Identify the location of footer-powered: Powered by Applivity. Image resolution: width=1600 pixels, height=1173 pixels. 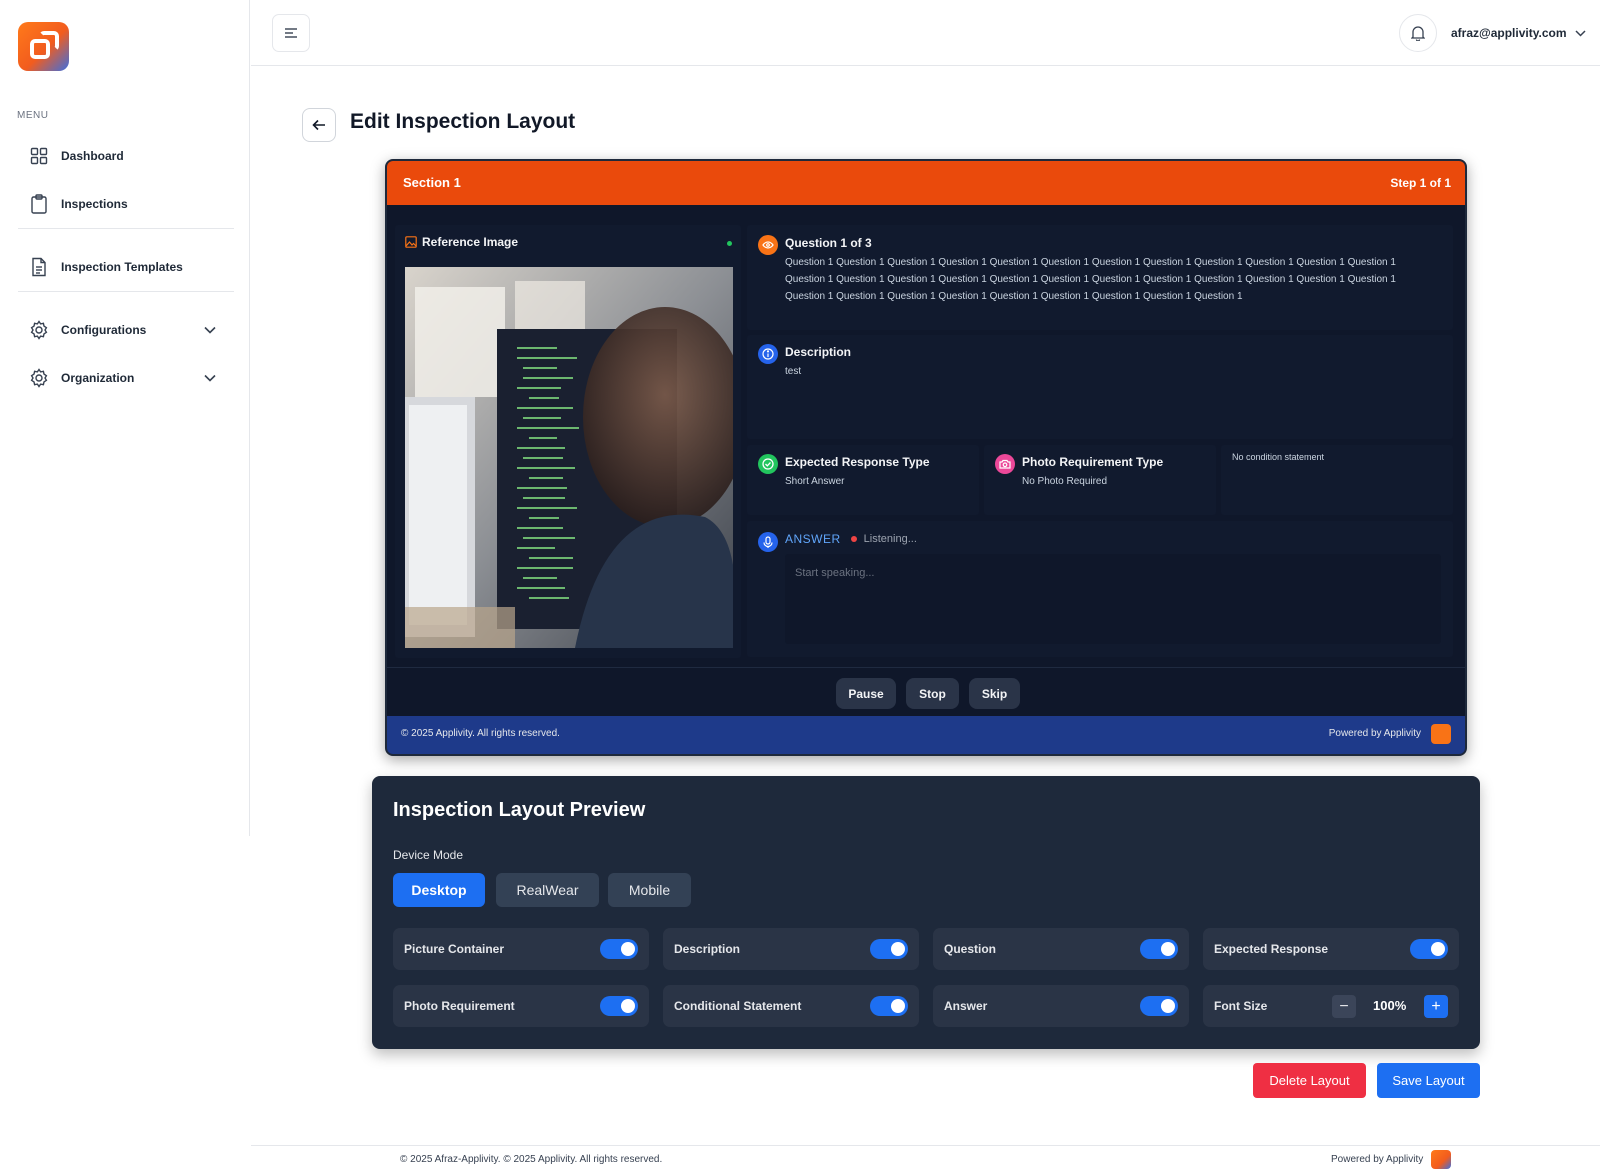
(1377, 1159).